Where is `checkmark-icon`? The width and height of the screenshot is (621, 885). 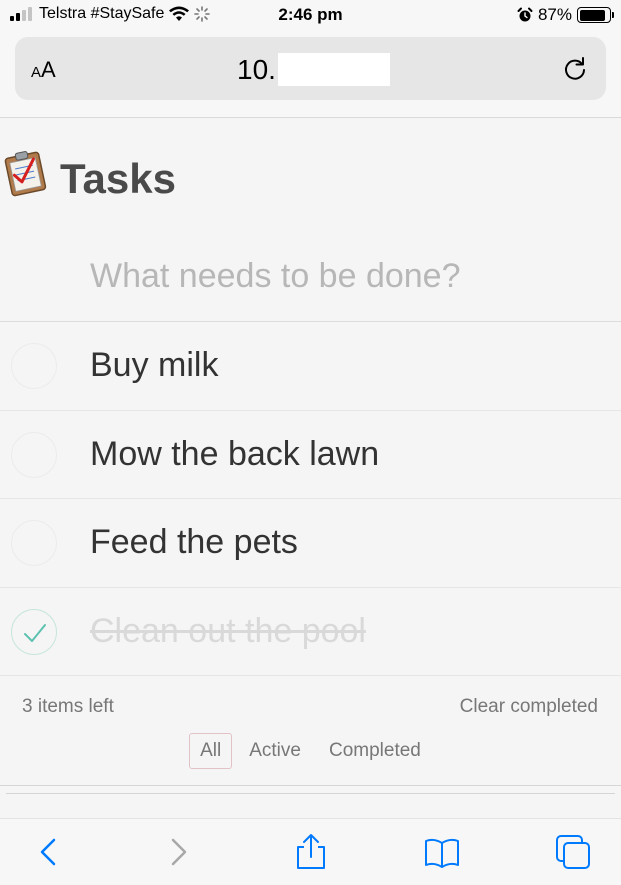
checkmark-icon is located at coordinates (35, 632).